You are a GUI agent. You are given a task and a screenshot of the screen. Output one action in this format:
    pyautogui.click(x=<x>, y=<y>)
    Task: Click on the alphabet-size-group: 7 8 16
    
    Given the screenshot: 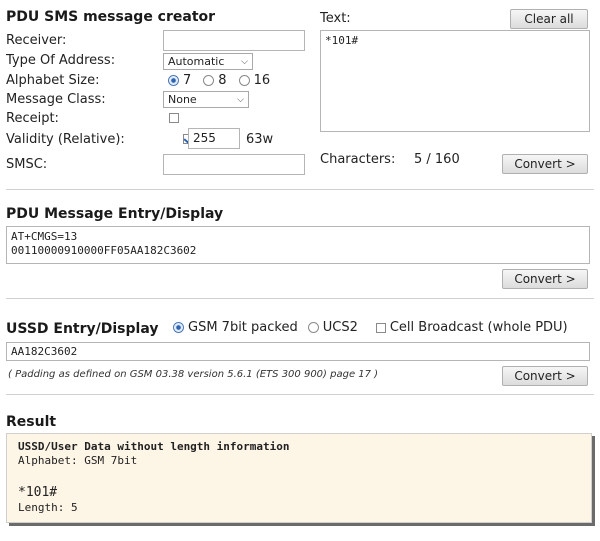 What is the action you would take?
    pyautogui.click(x=219, y=80)
    